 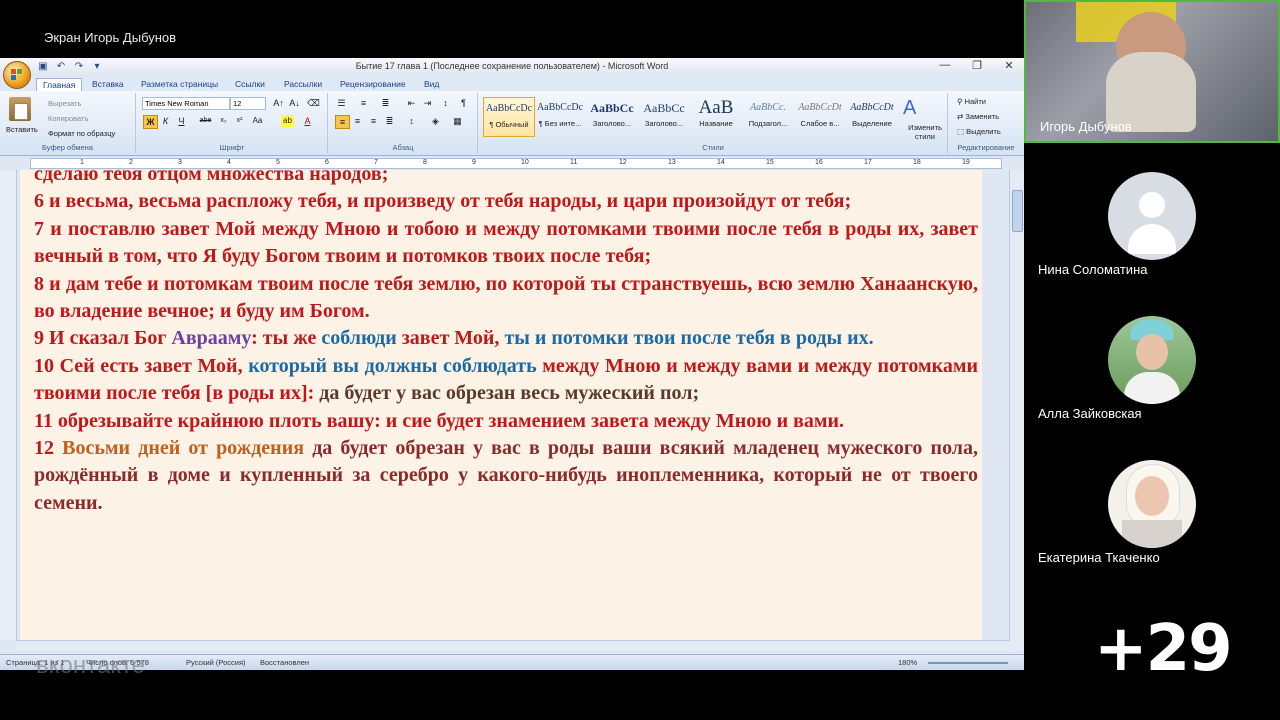 I want to click on justify-icon: ≣, so click(x=389, y=121).